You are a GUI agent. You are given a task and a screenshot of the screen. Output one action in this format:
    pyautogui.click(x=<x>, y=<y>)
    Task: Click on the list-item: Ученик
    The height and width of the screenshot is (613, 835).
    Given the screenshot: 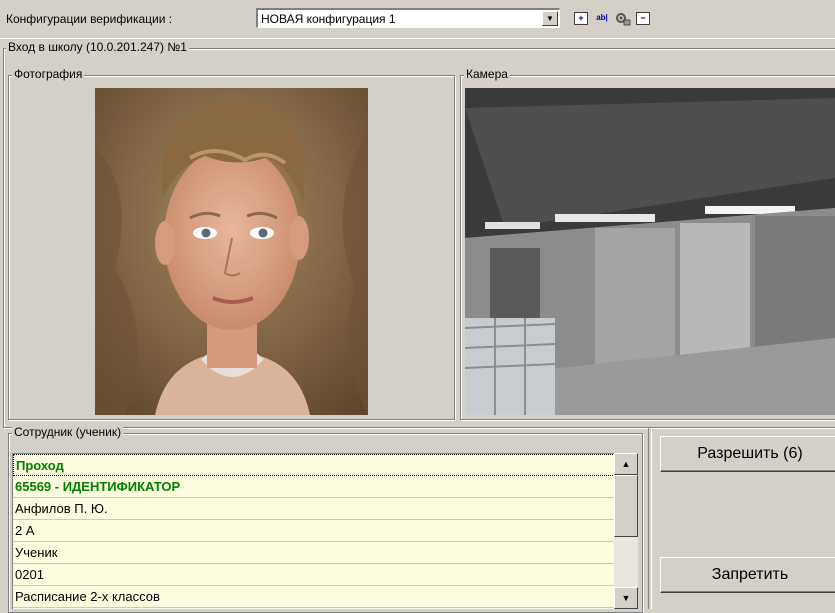 What is the action you would take?
    pyautogui.click(x=313, y=553)
    